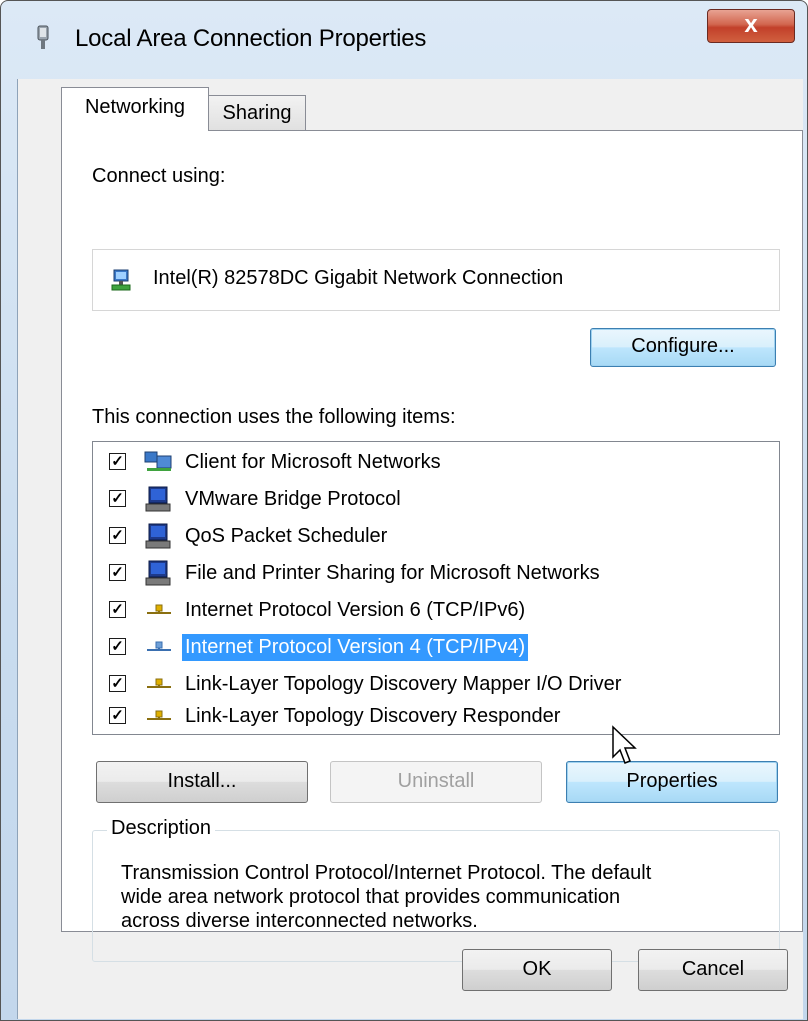 This screenshot has width=808, height=1021. I want to click on item-label: Internet Protocol Version 6 (TCP/IPv6), so click(355, 610).